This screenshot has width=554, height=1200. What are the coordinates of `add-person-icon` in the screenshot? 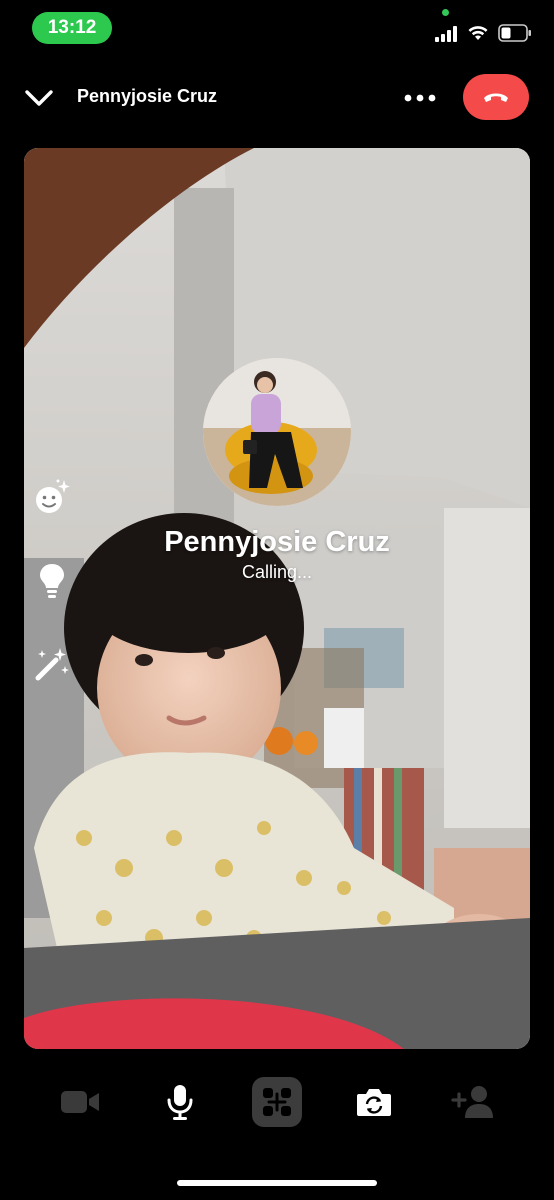 It's located at (472, 1102).